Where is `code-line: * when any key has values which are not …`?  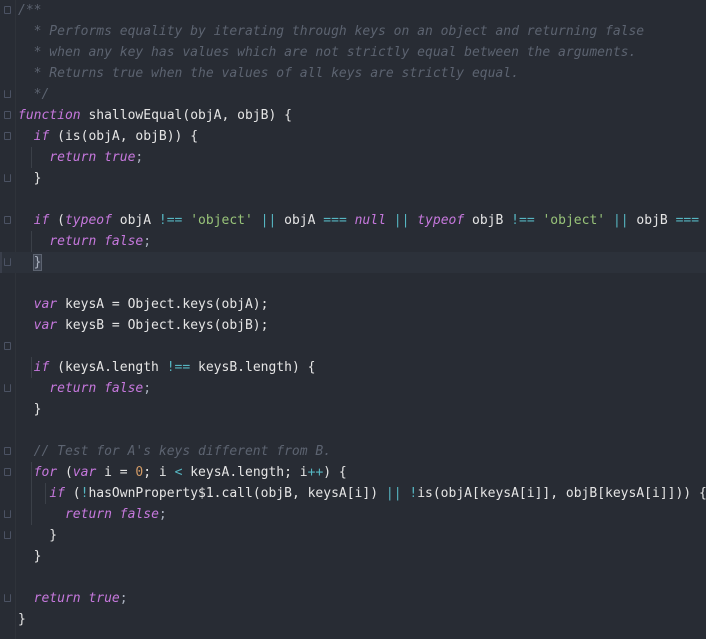 code-line: * when any key has values which are not … is located at coordinates (353, 52).